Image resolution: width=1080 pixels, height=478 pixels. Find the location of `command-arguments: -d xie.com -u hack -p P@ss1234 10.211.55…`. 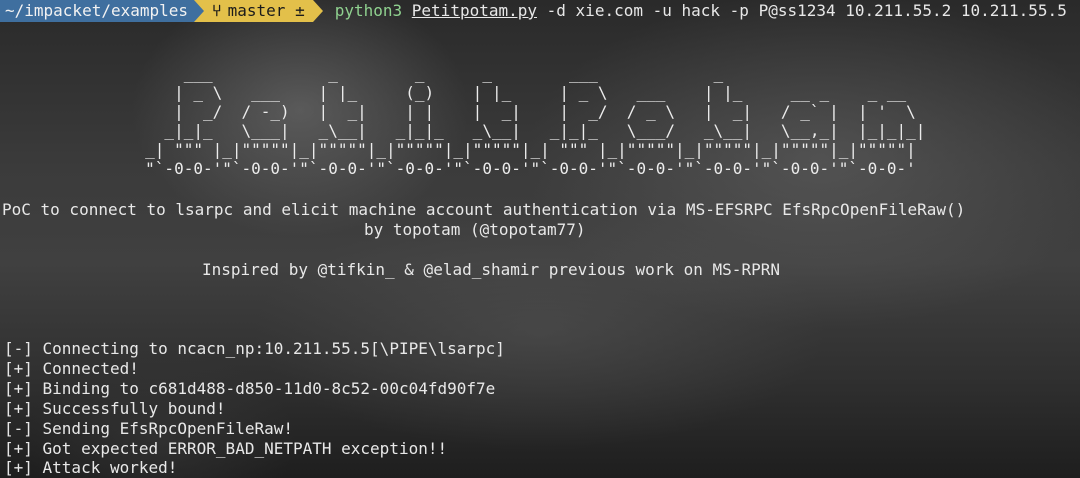

command-arguments: -d xie.com -u hack -p P@ss1234 10.211.55… is located at coordinates (802, 10).